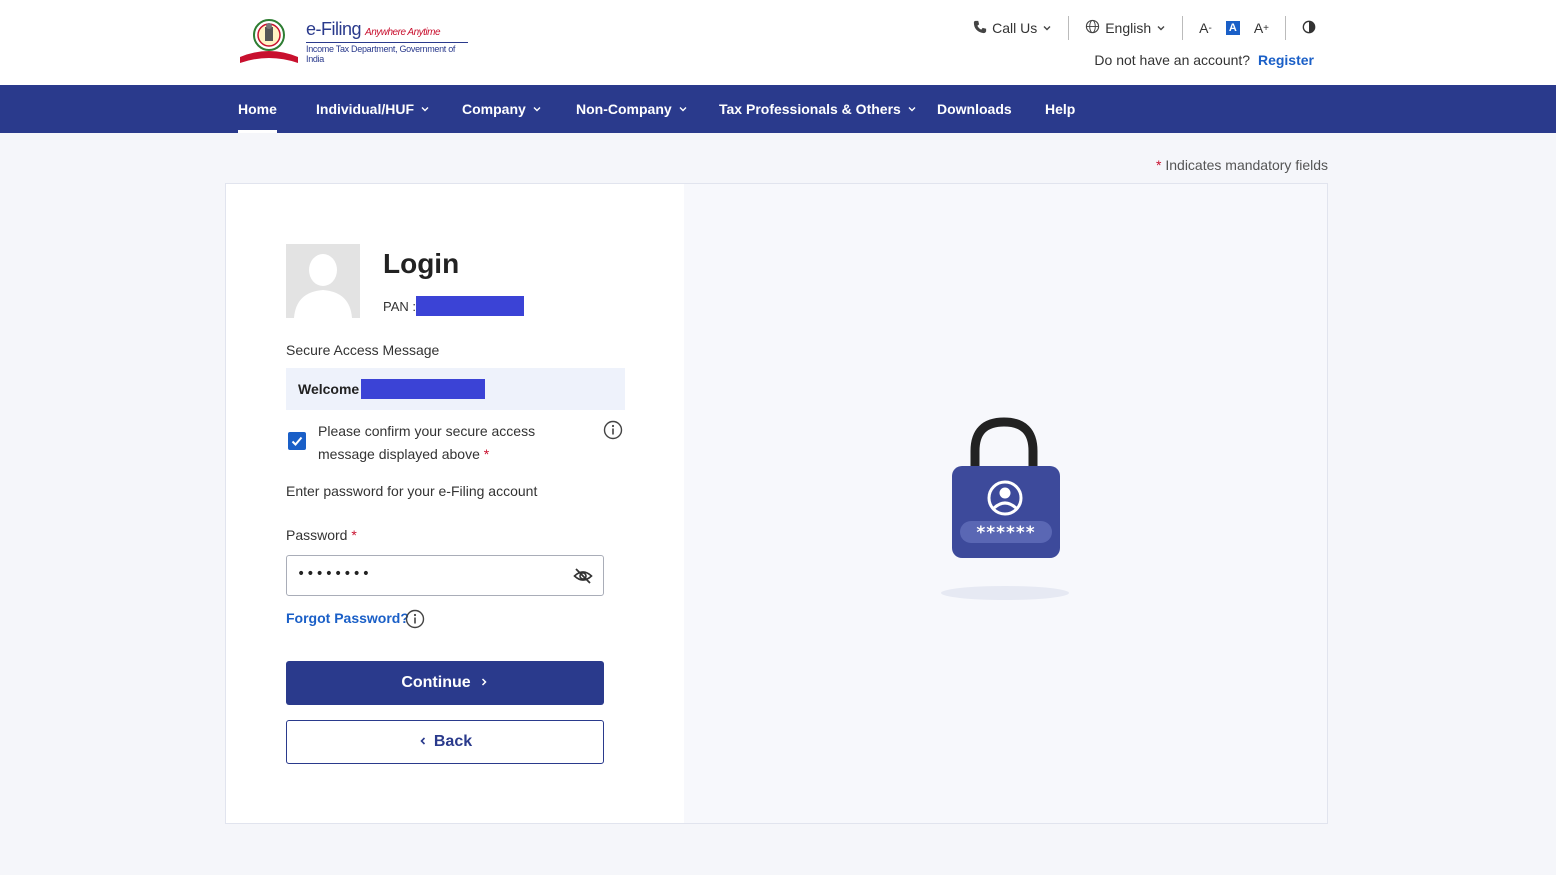  I want to click on eye-slash-icon, so click(583, 576).